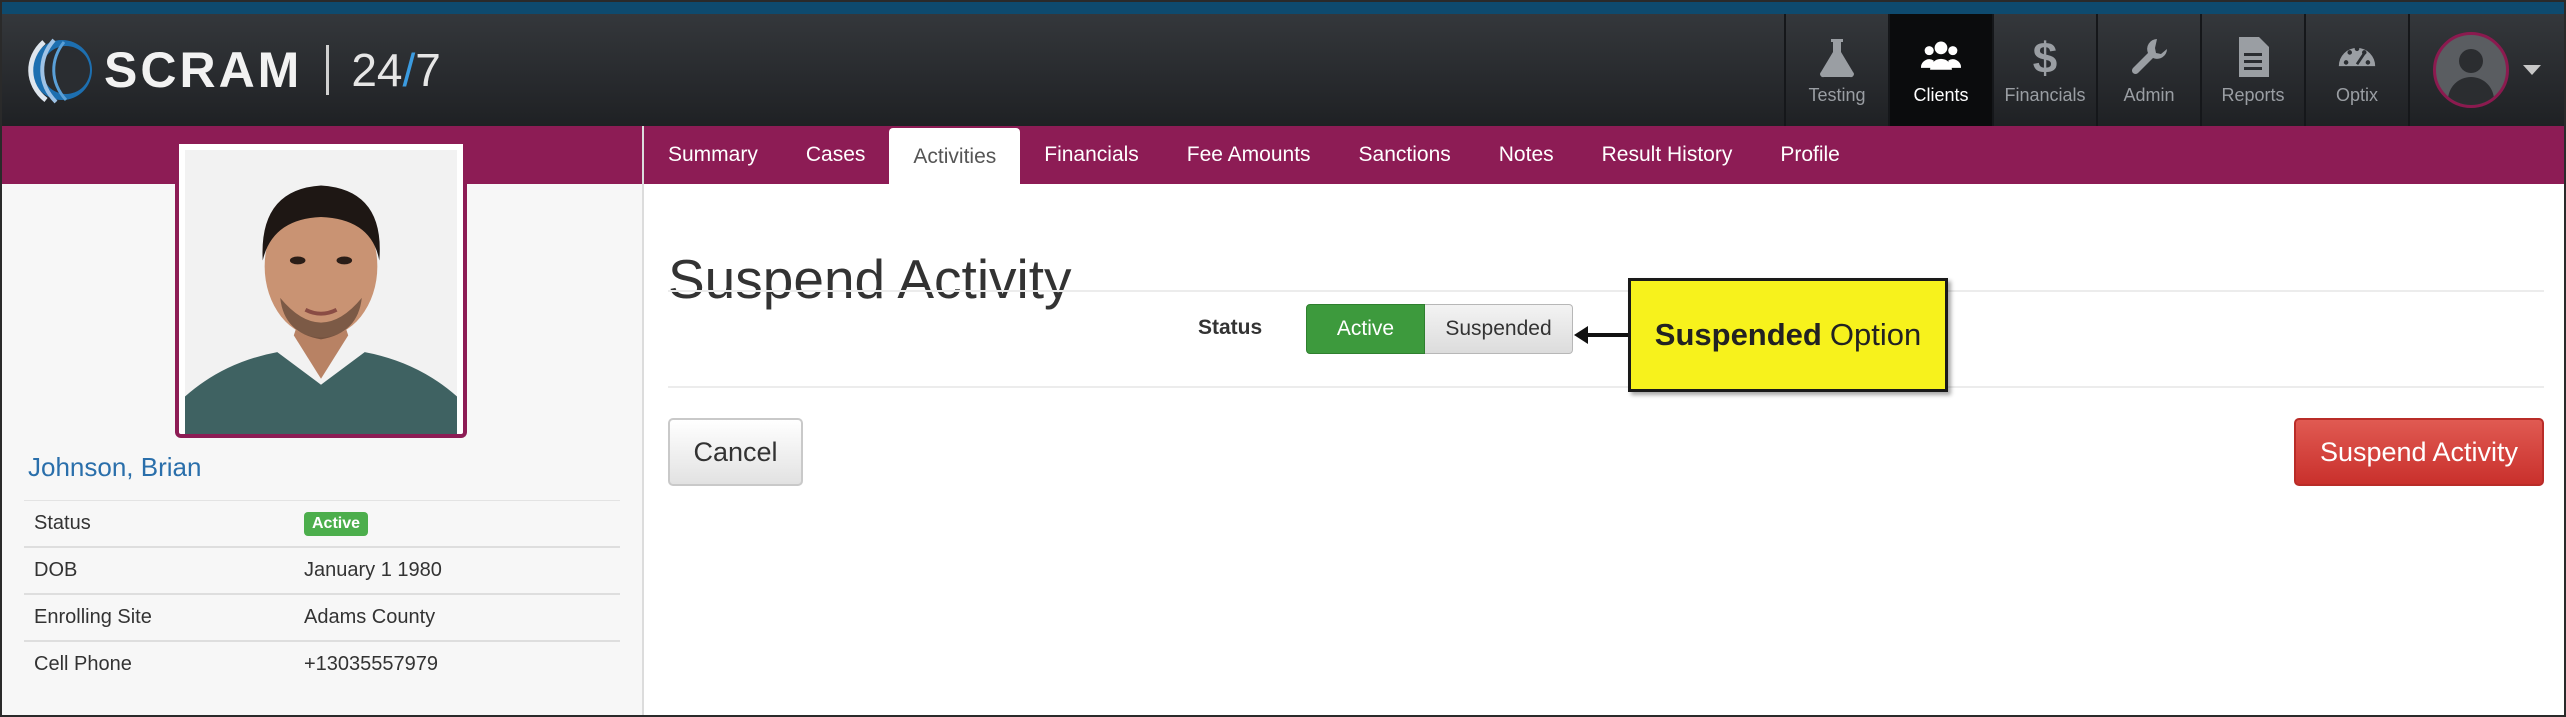 The height and width of the screenshot is (717, 2566). I want to click on tab-sanctions: Sanctions, so click(1405, 155).